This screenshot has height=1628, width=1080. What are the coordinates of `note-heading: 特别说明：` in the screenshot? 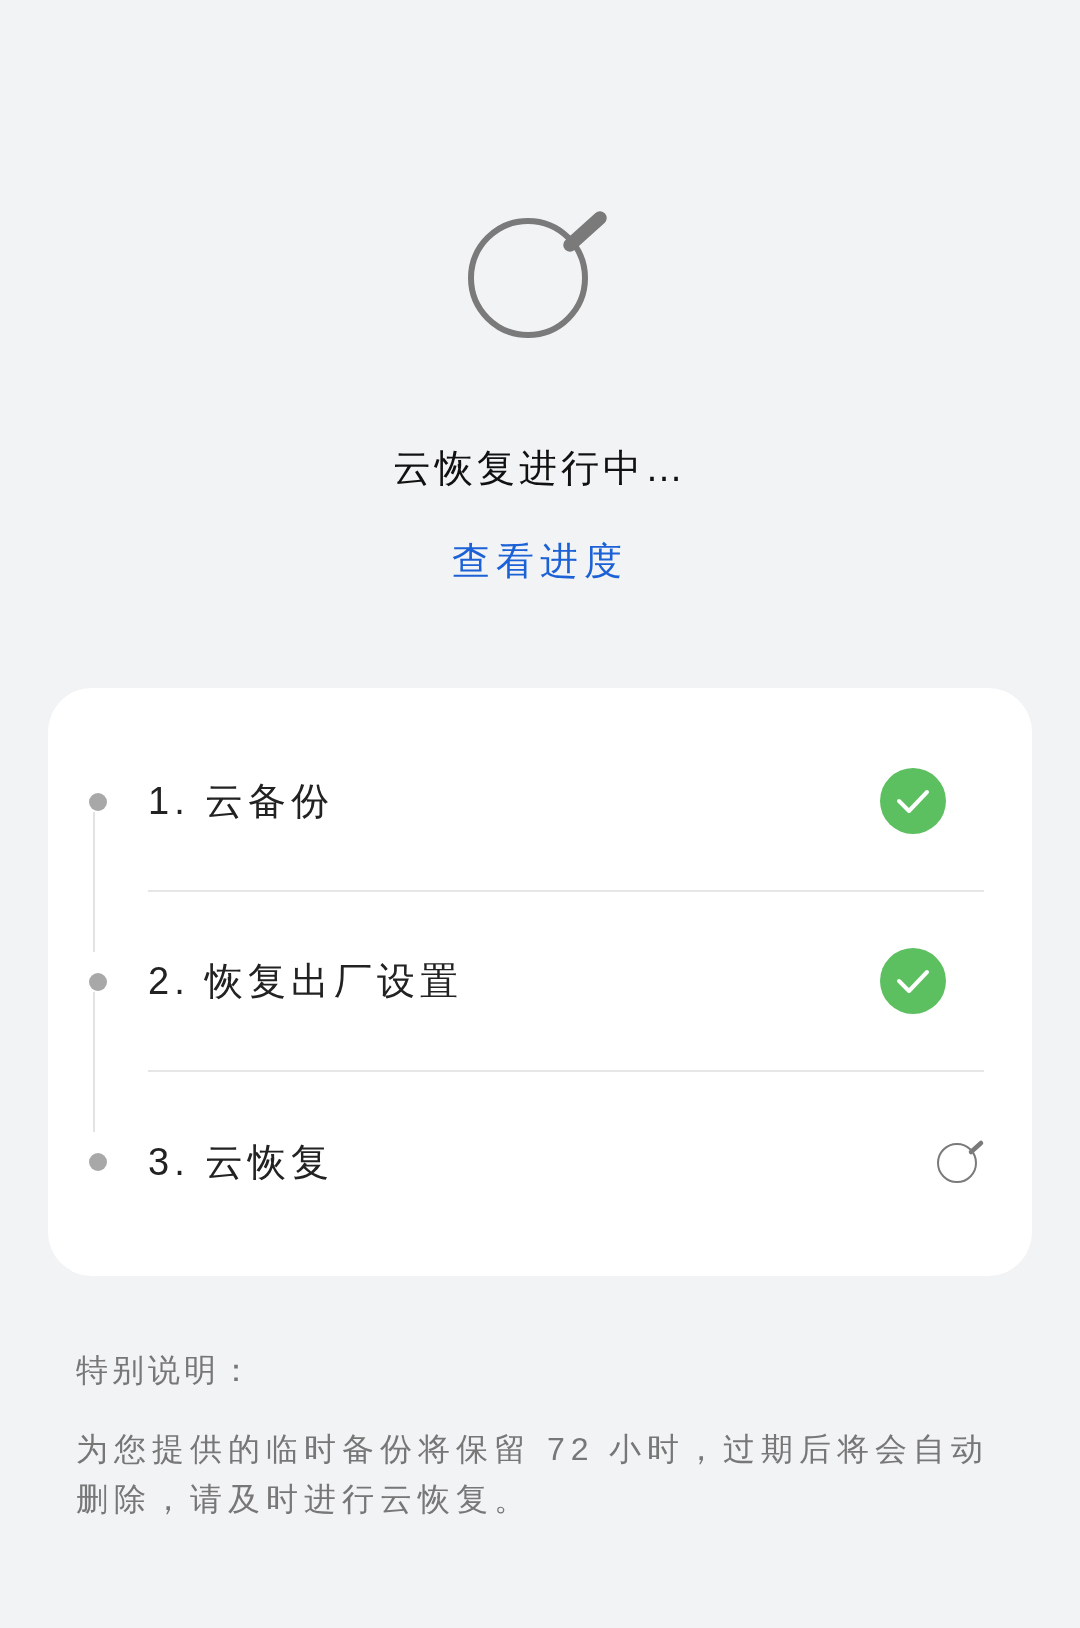 It's located at (166, 1370).